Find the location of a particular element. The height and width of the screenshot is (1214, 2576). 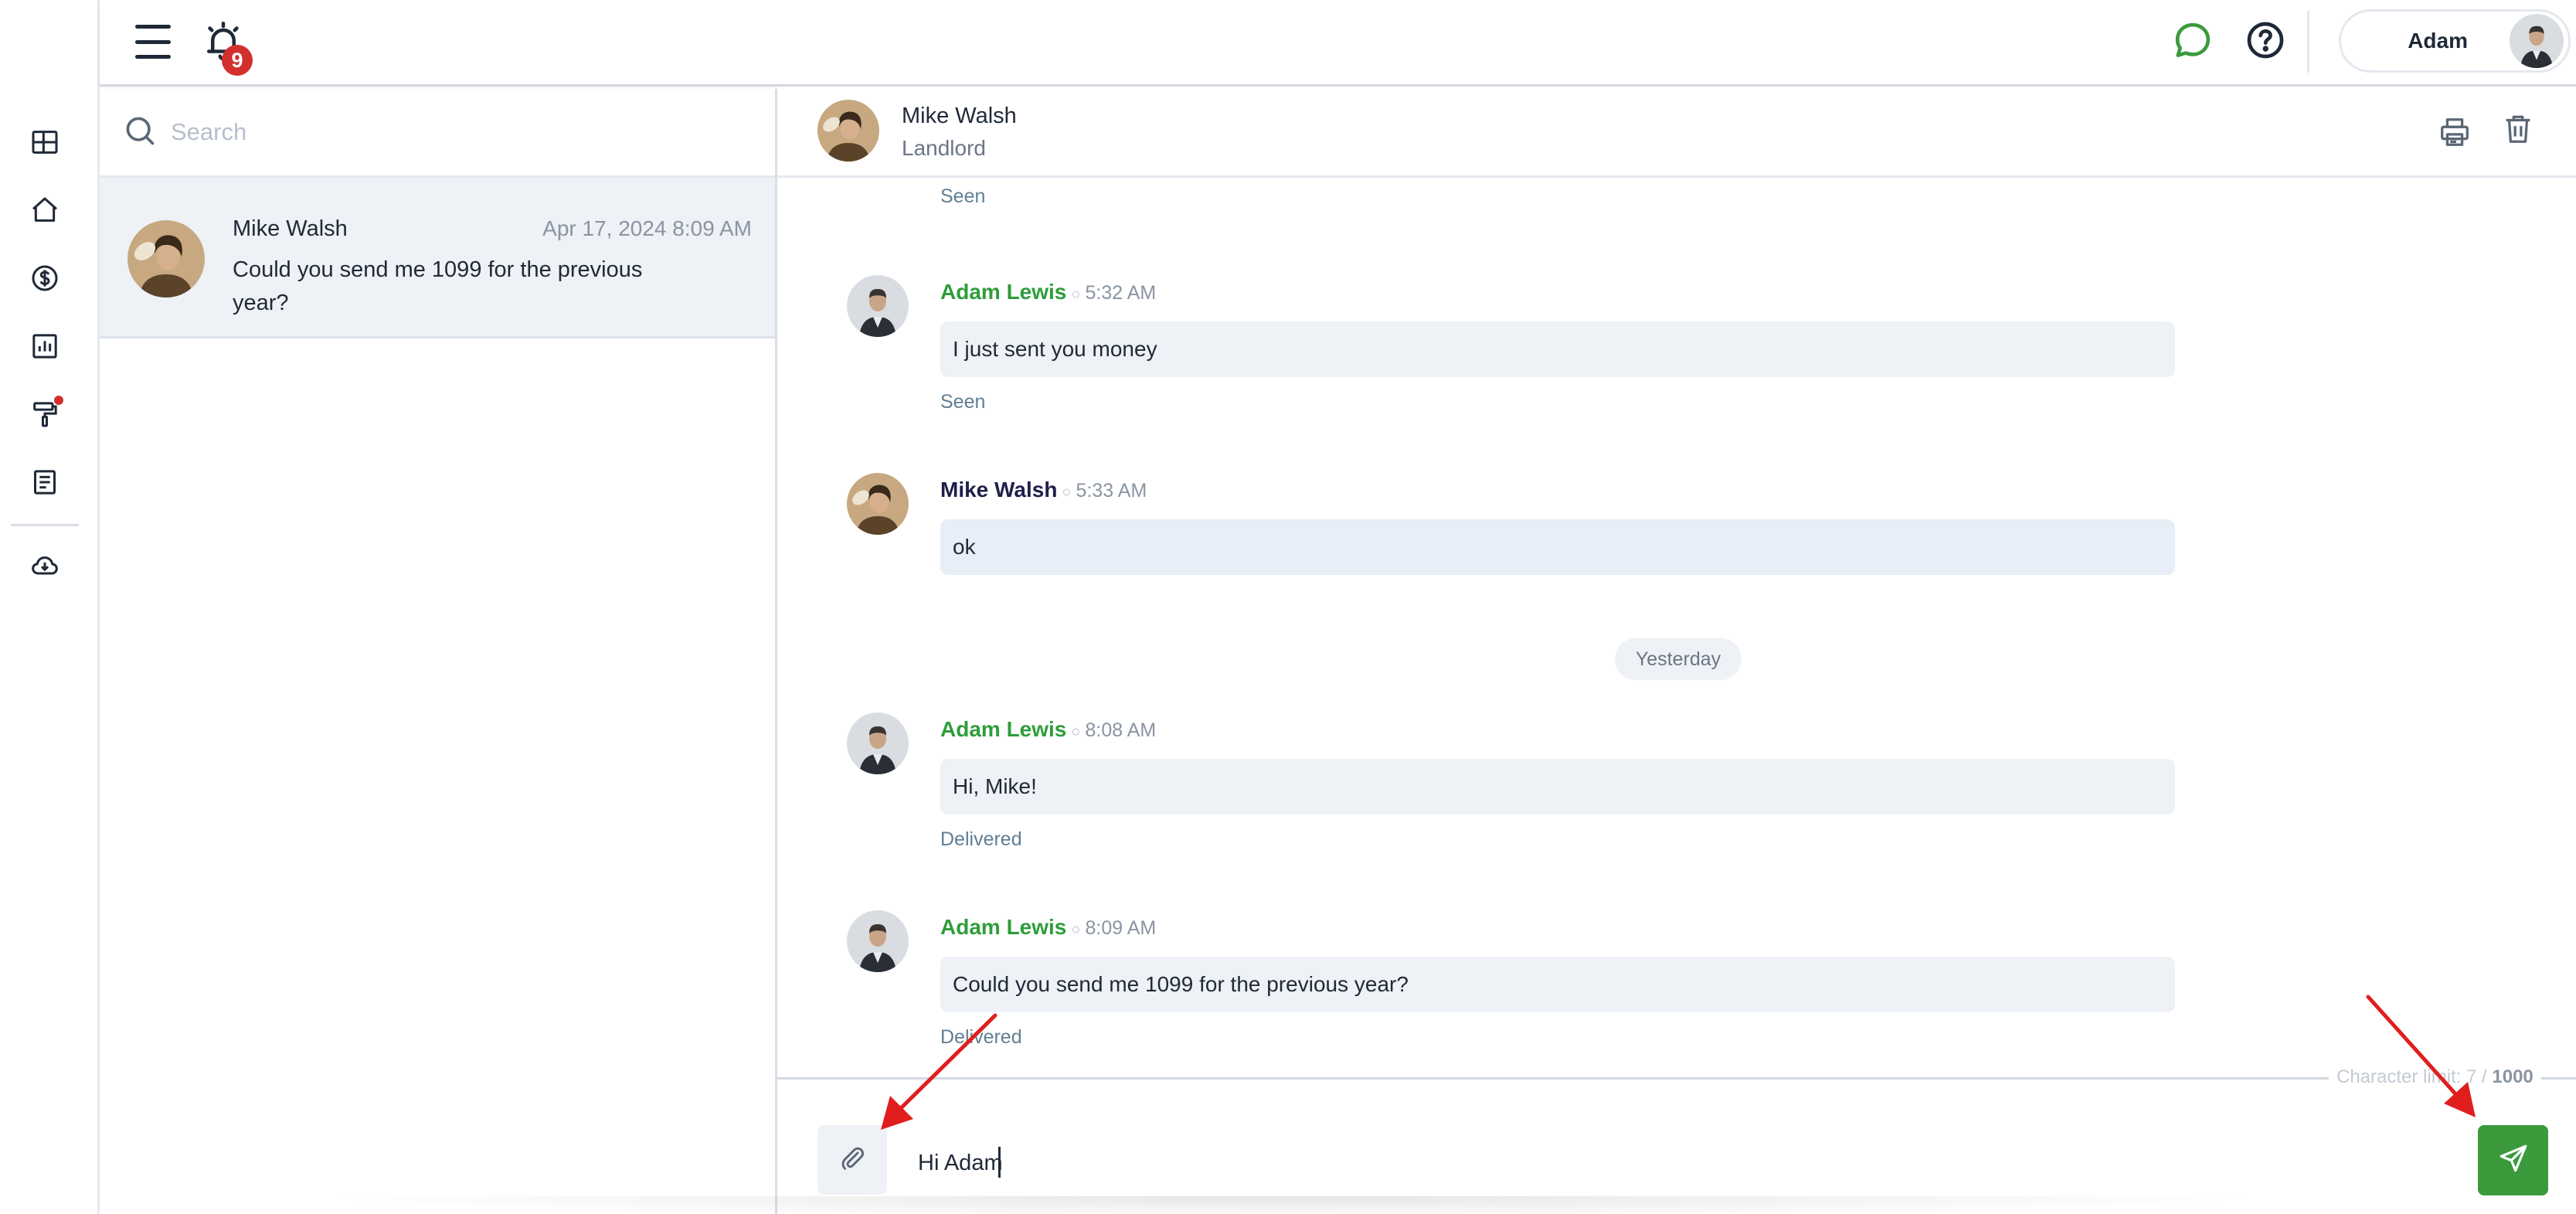

paint-roller-icon is located at coordinates (45, 414).